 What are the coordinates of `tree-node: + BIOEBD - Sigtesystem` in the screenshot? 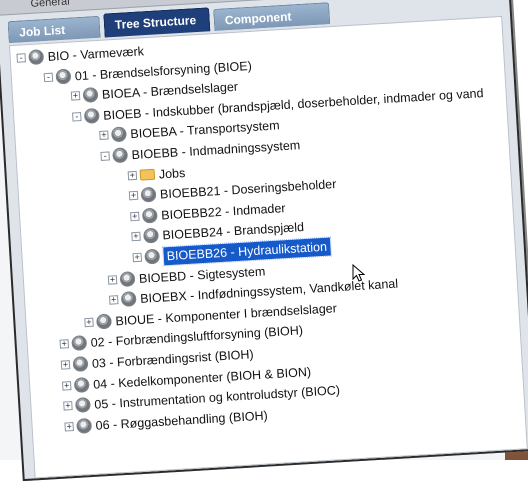 It's located at (186, 276).